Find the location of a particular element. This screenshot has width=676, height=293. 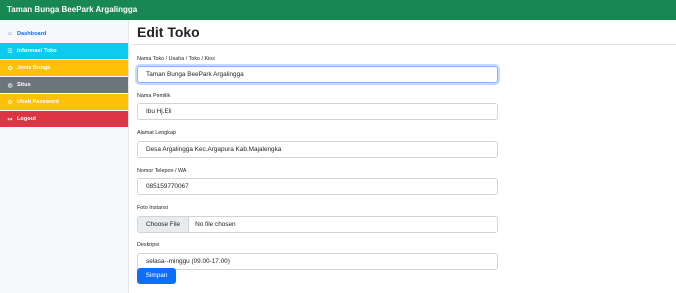

sidebar-item-label: Jenis Bunga is located at coordinates (34, 68).